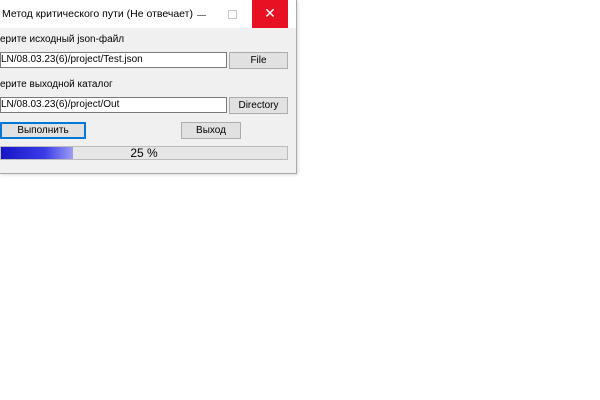  I want to click on title-bar: Метод критического пути (Не отвечает) ✕, so click(148, 14).